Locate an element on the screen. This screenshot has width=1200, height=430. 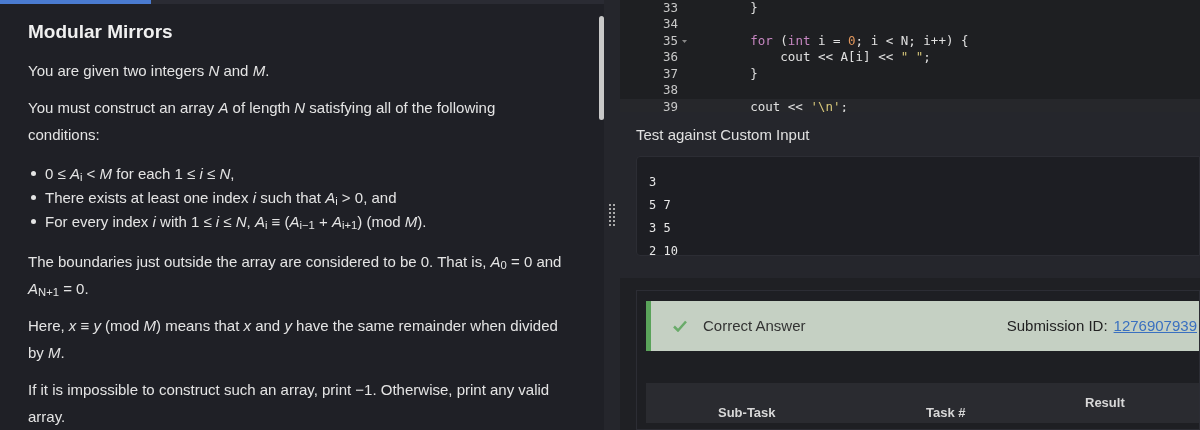
fold-caret-icon is located at coordinates (684, 41).